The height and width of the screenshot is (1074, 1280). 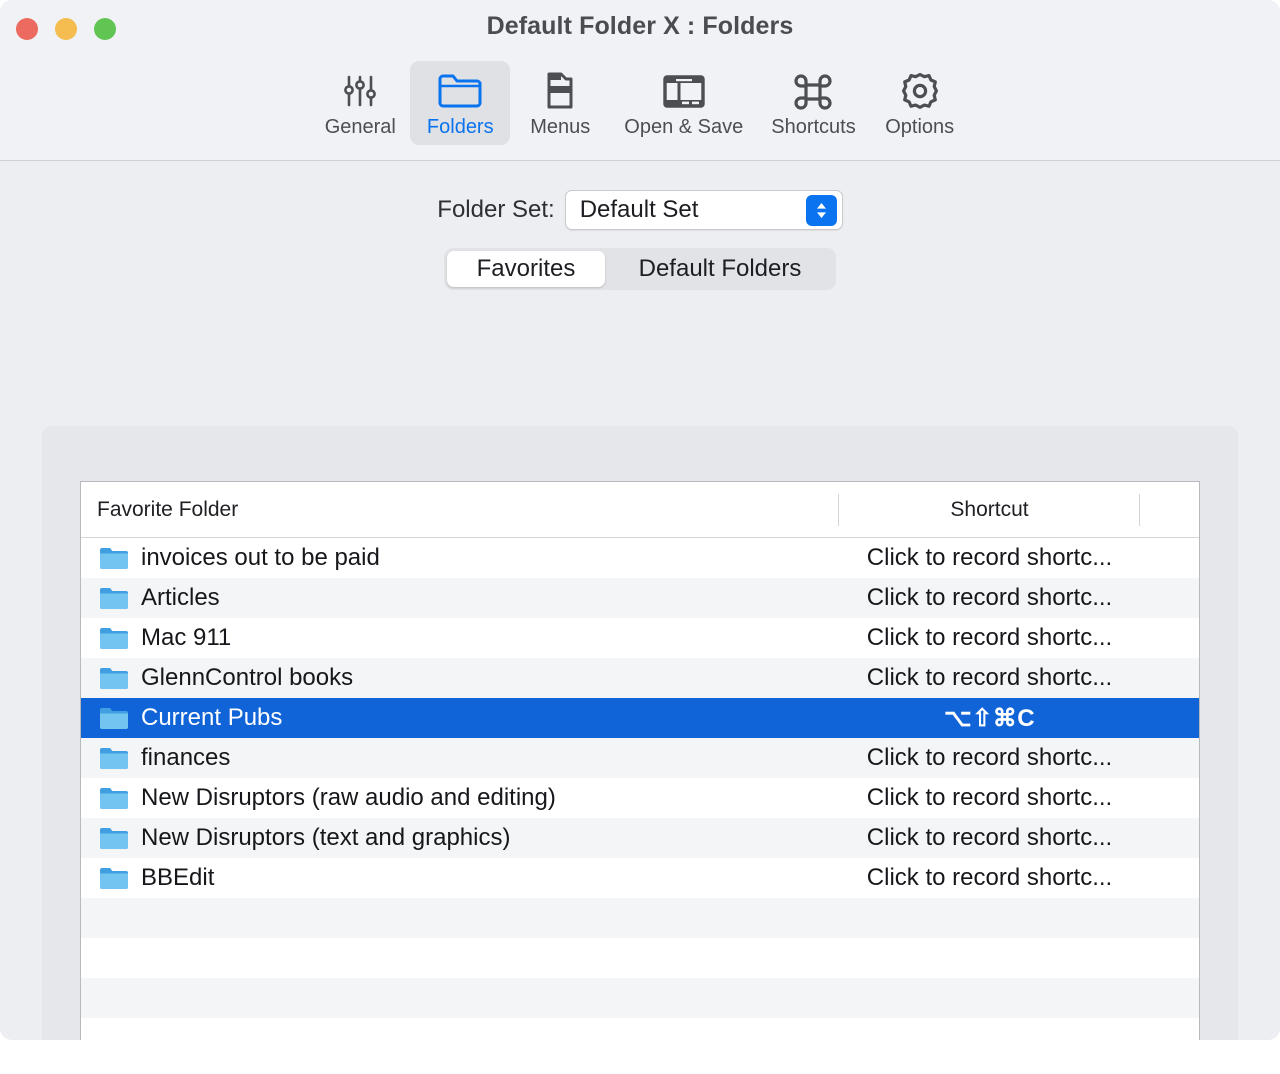 I want to click on sliders-icon, so click(x=360, y=91).